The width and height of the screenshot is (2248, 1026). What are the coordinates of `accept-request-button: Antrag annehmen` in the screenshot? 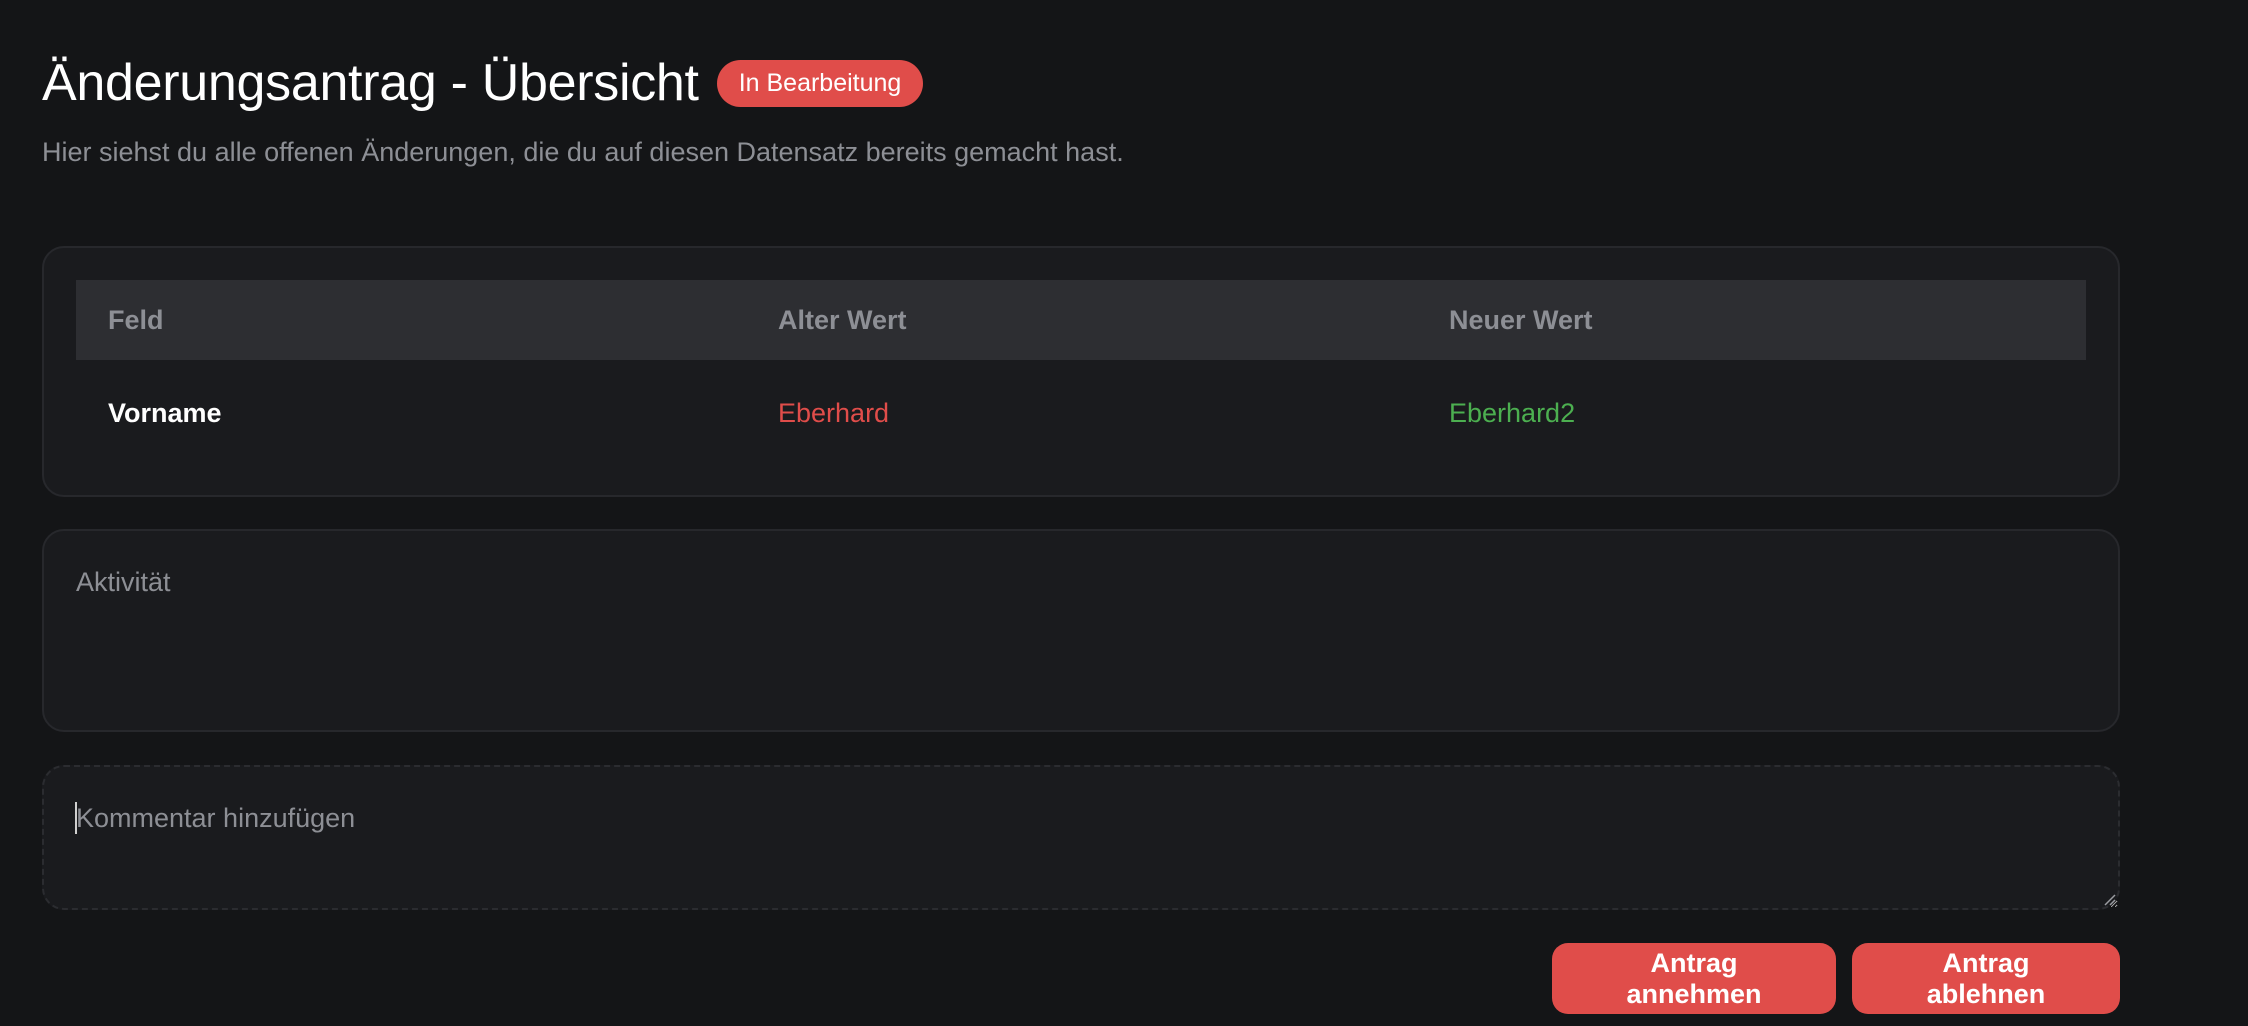 It's located at (1694, 978).